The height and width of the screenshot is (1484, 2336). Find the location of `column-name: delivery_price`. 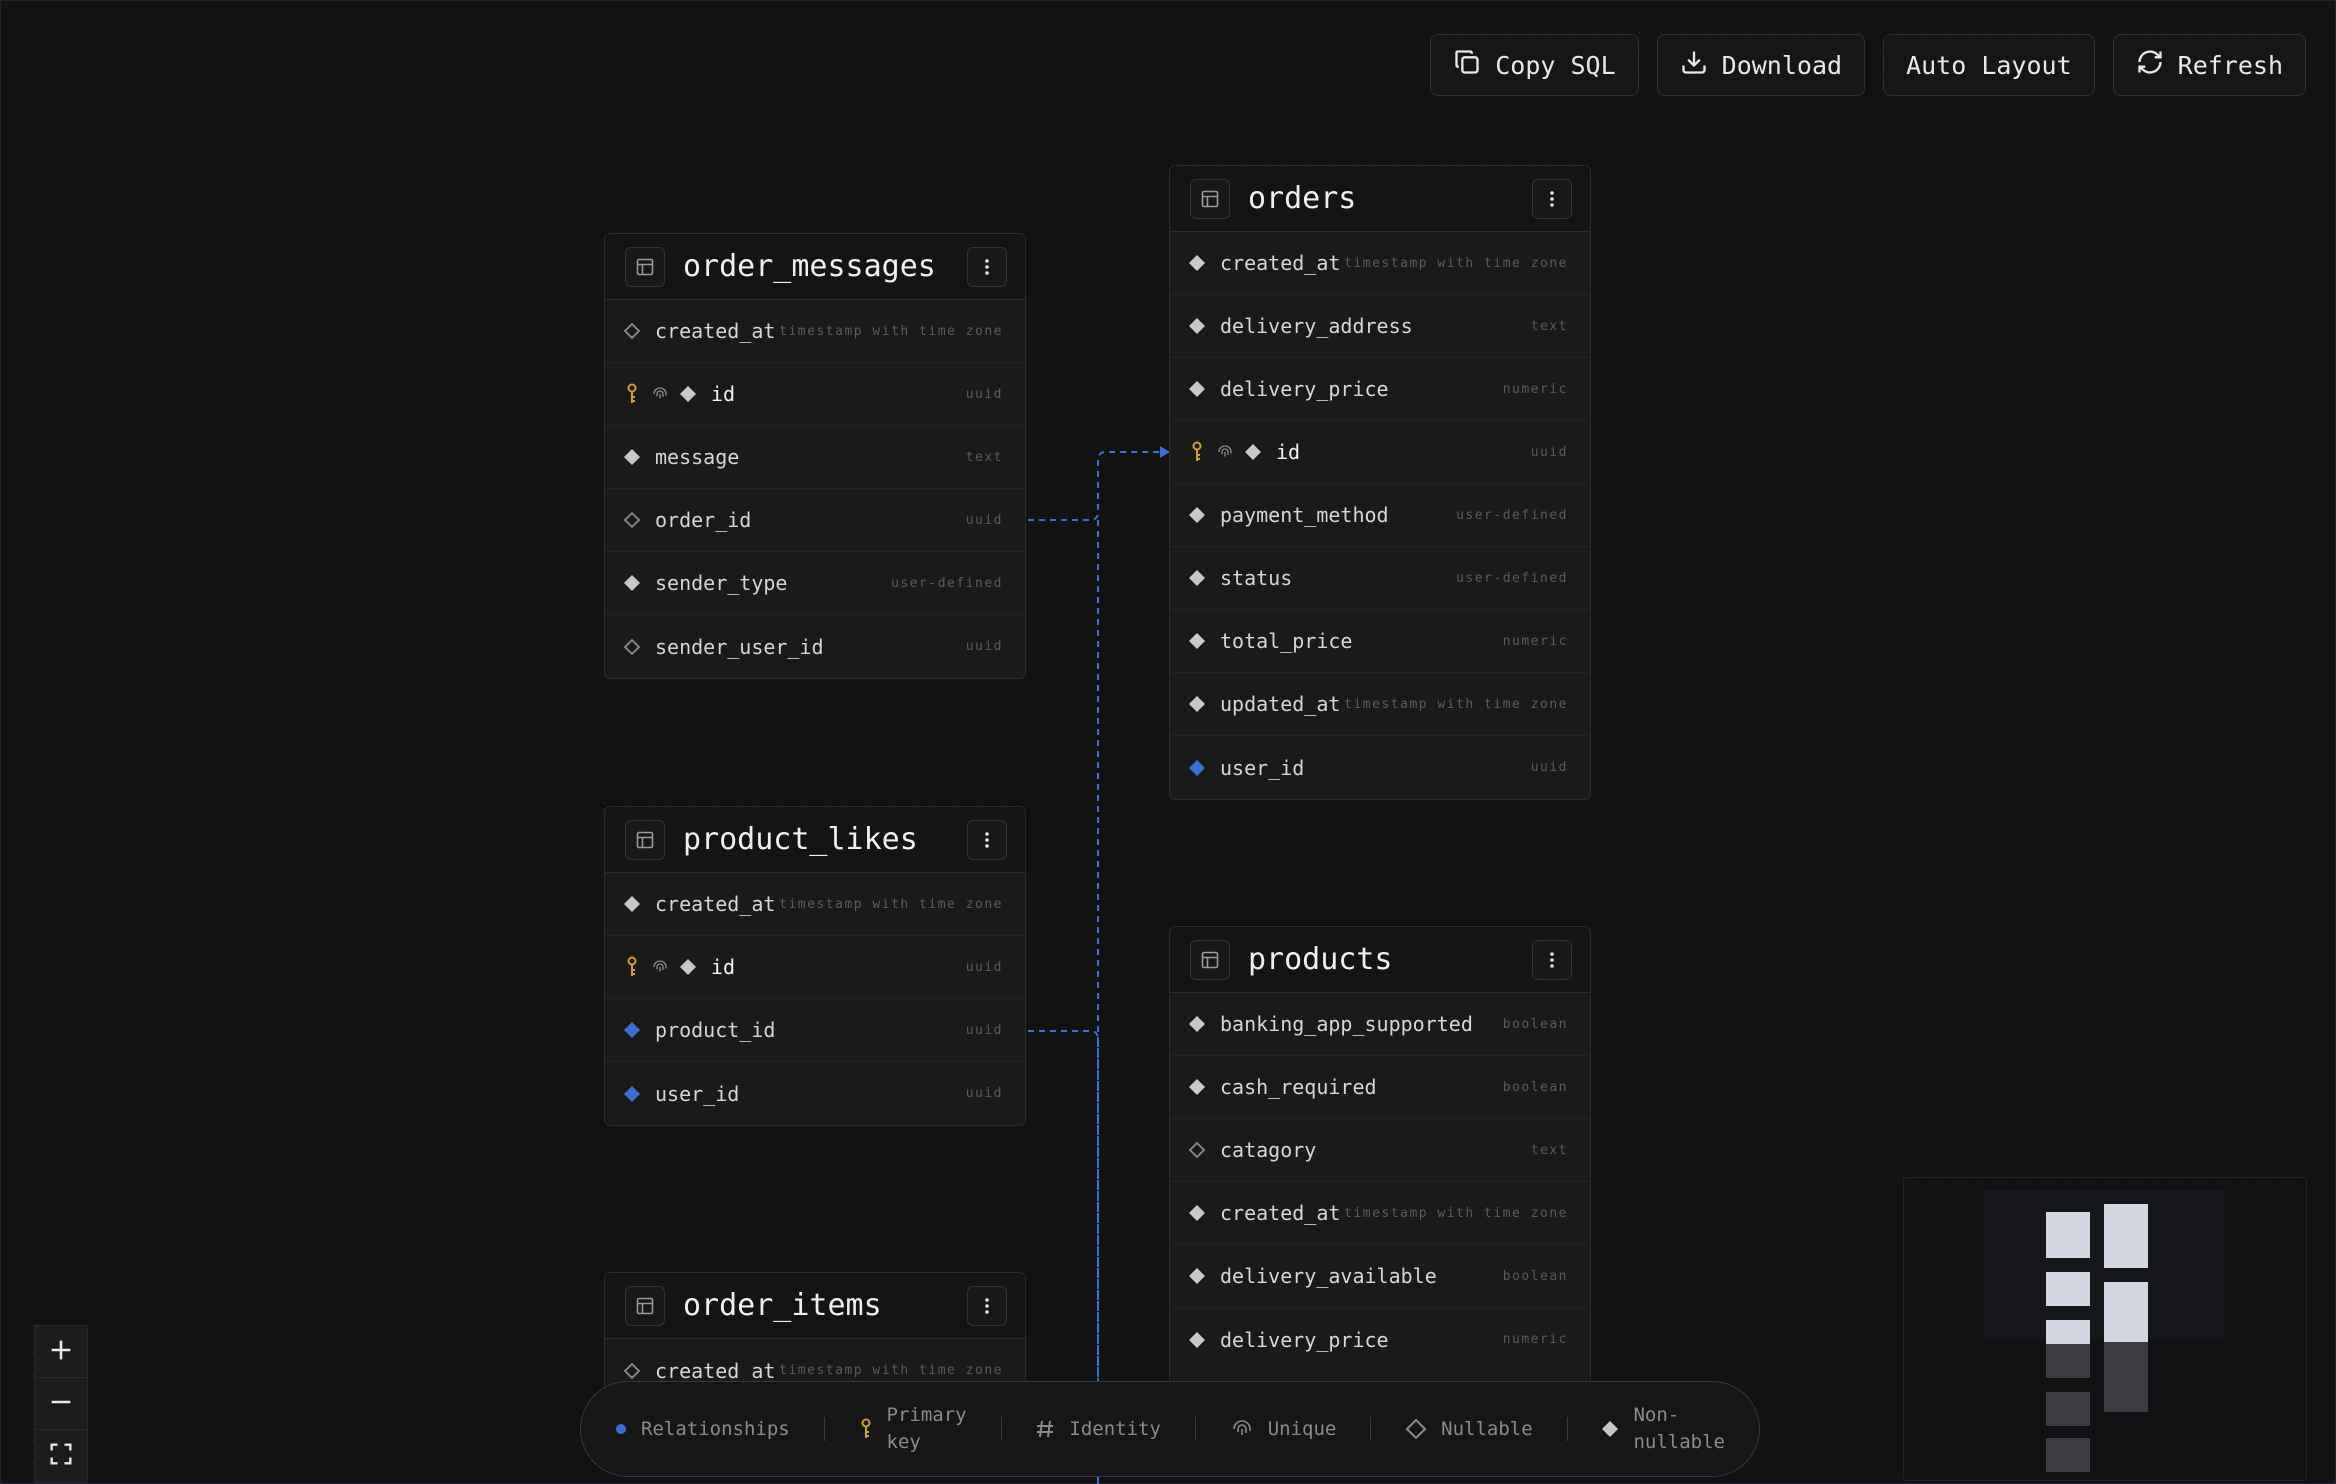

column-name: delivery_price is located at coordinates (1304, 389).